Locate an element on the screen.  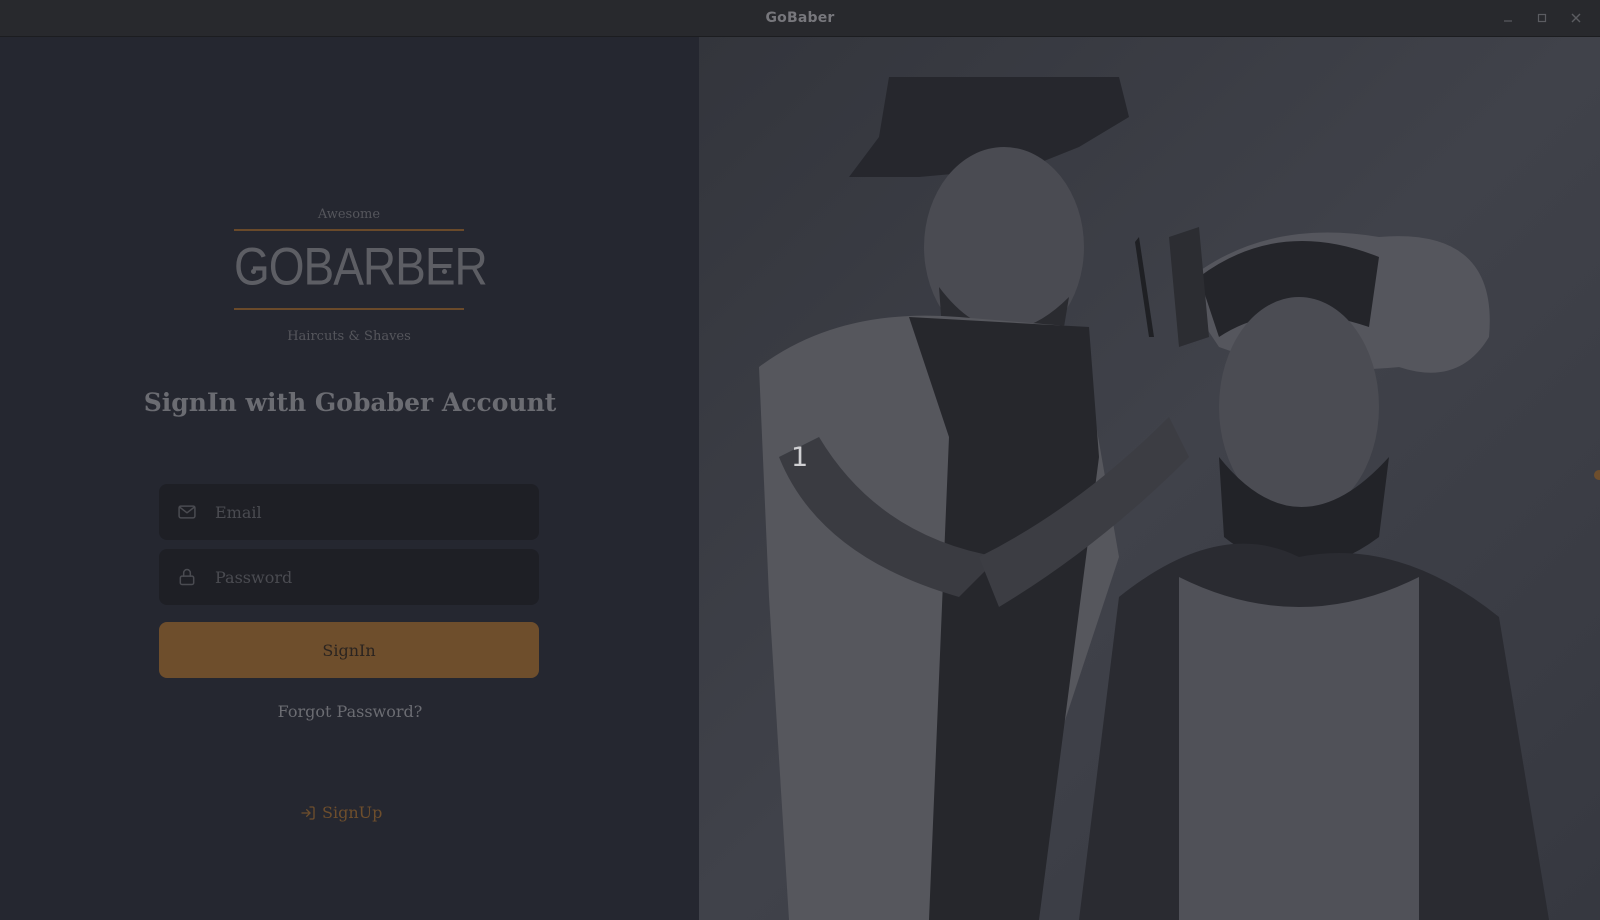
maximize-icon is located at coordinates (1542, 18).